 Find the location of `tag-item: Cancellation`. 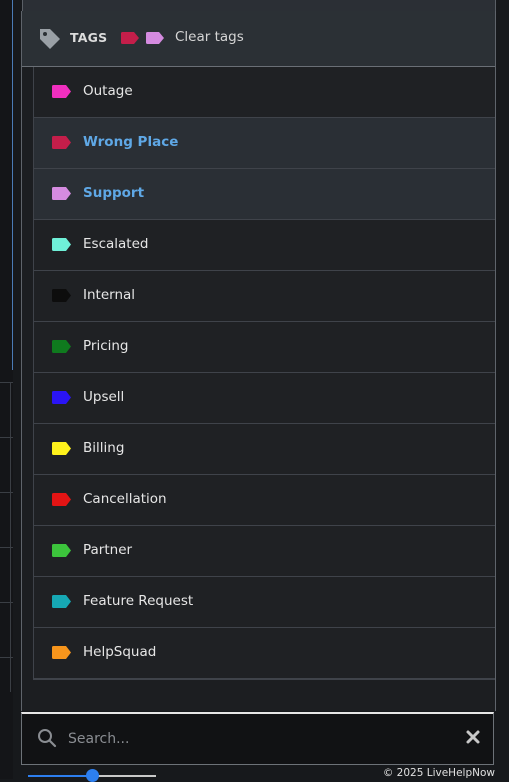

tag-item: Cancellation is located at coordinates (264, 500).